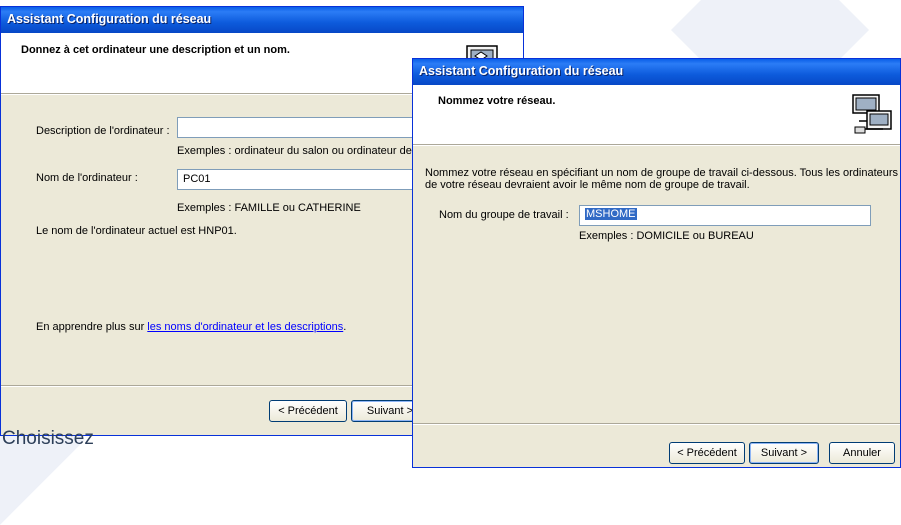 The width and height of the screenshot is (901, 525). What do you see at coordinates (345, 327) in the screenshot?
I see `learn-more-suffix: .` at bounding box center [345, 327].